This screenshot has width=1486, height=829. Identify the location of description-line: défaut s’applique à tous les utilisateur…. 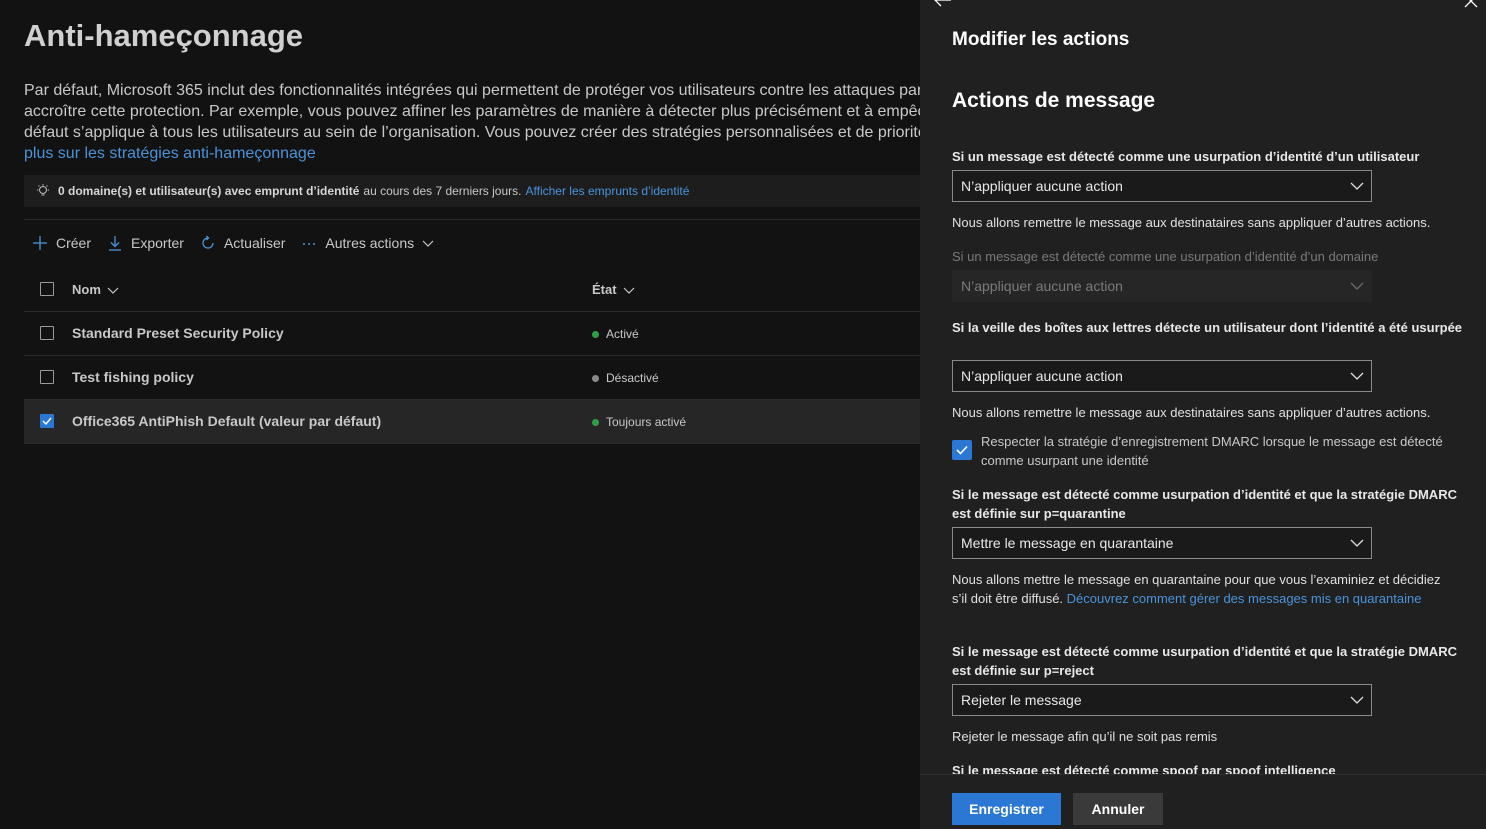
(472, 132).